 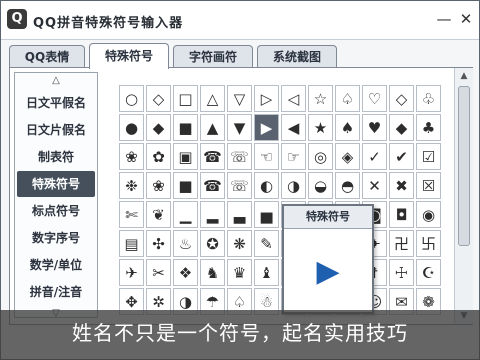 What do you see at coordinates (239, 214) in the screenshot?
I see `symbol-cell: ▃` at bounding box center [239, 214].